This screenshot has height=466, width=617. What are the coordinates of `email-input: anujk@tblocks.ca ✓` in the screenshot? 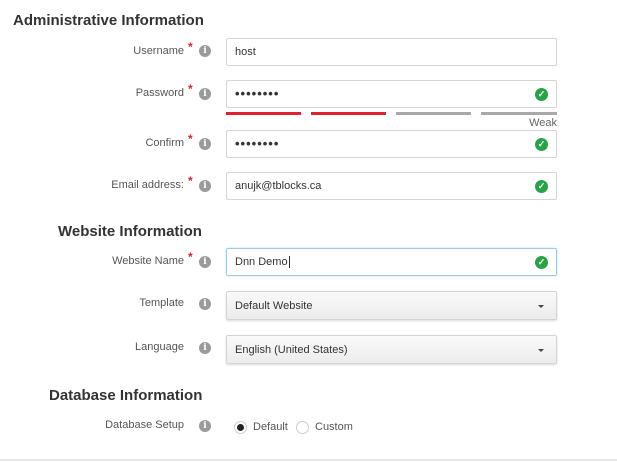 It's located at (391, 186).